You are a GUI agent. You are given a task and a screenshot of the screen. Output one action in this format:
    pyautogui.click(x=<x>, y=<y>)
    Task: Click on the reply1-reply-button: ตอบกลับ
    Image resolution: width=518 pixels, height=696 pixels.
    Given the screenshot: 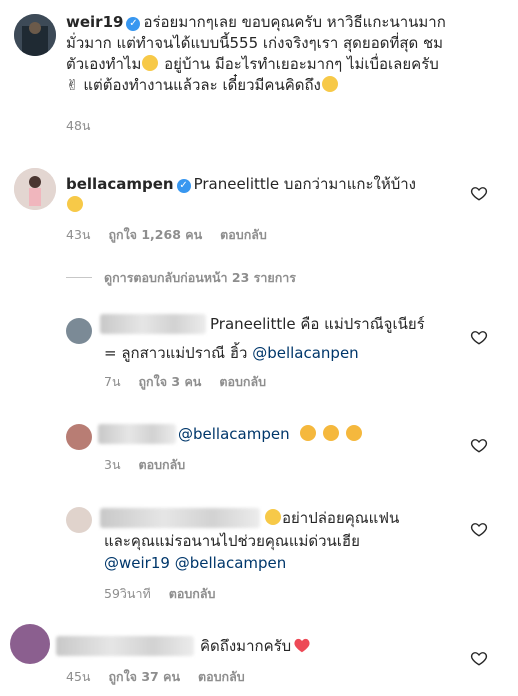 What is the action you would take?
    pyautogui.click(x=242, y=381)
    